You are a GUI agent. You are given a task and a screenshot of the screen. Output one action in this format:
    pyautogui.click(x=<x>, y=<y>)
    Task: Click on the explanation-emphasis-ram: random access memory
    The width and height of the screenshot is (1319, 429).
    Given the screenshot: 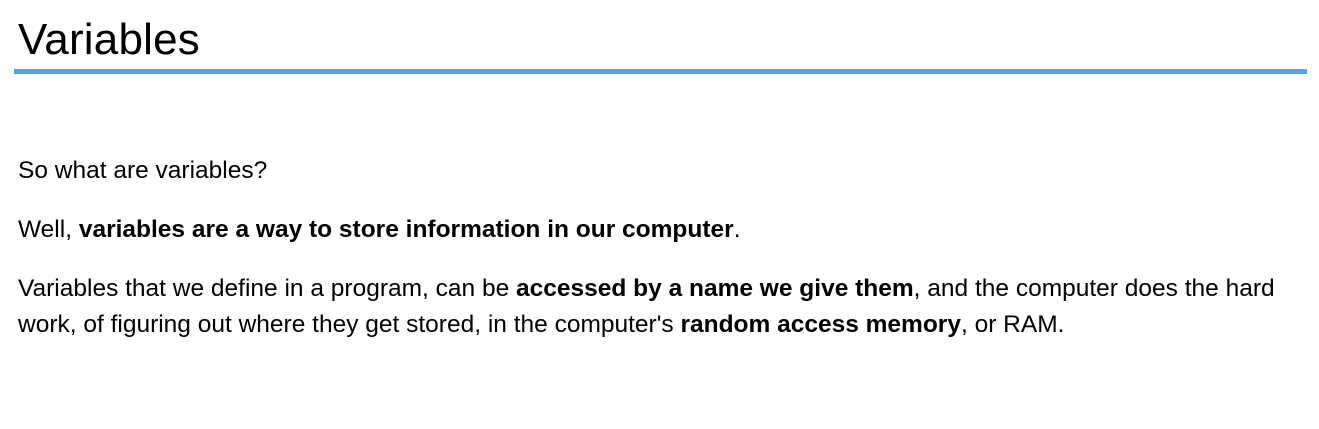 What is the action you would take?
    pyautogui.click(x=820, y=324)
    